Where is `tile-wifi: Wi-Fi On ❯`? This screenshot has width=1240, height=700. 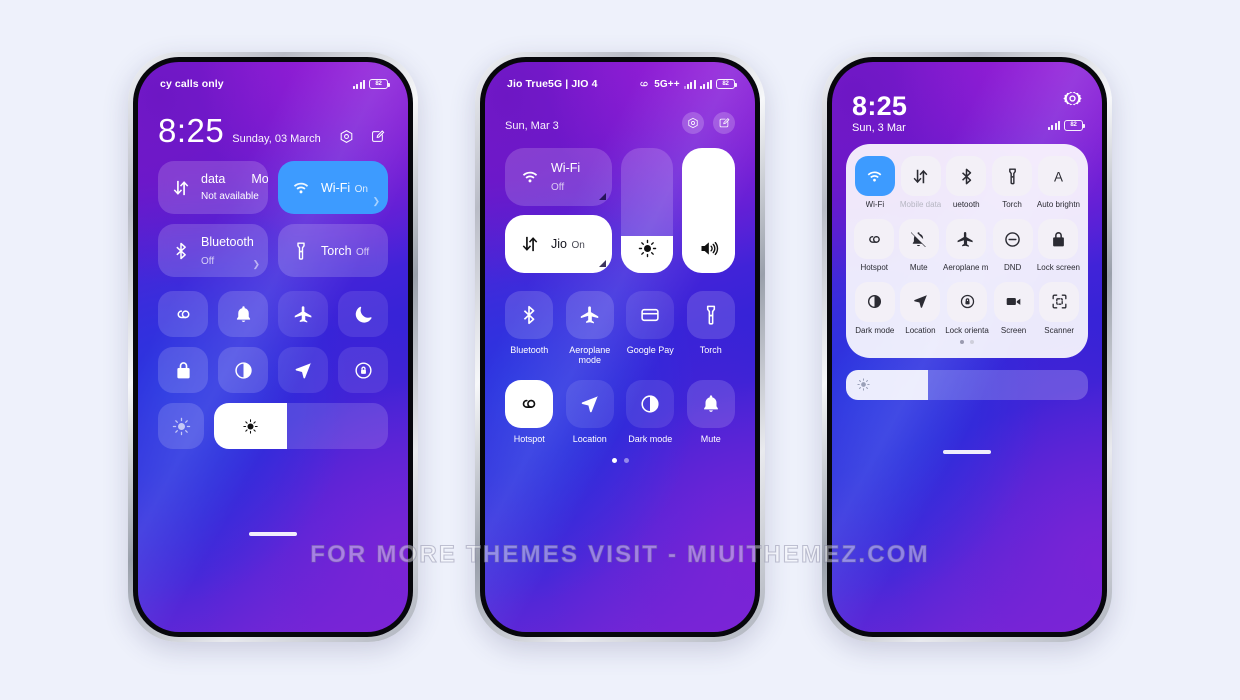 tile-wifi: Wi-Fi On ❯ is located at coordinates (333, 187).